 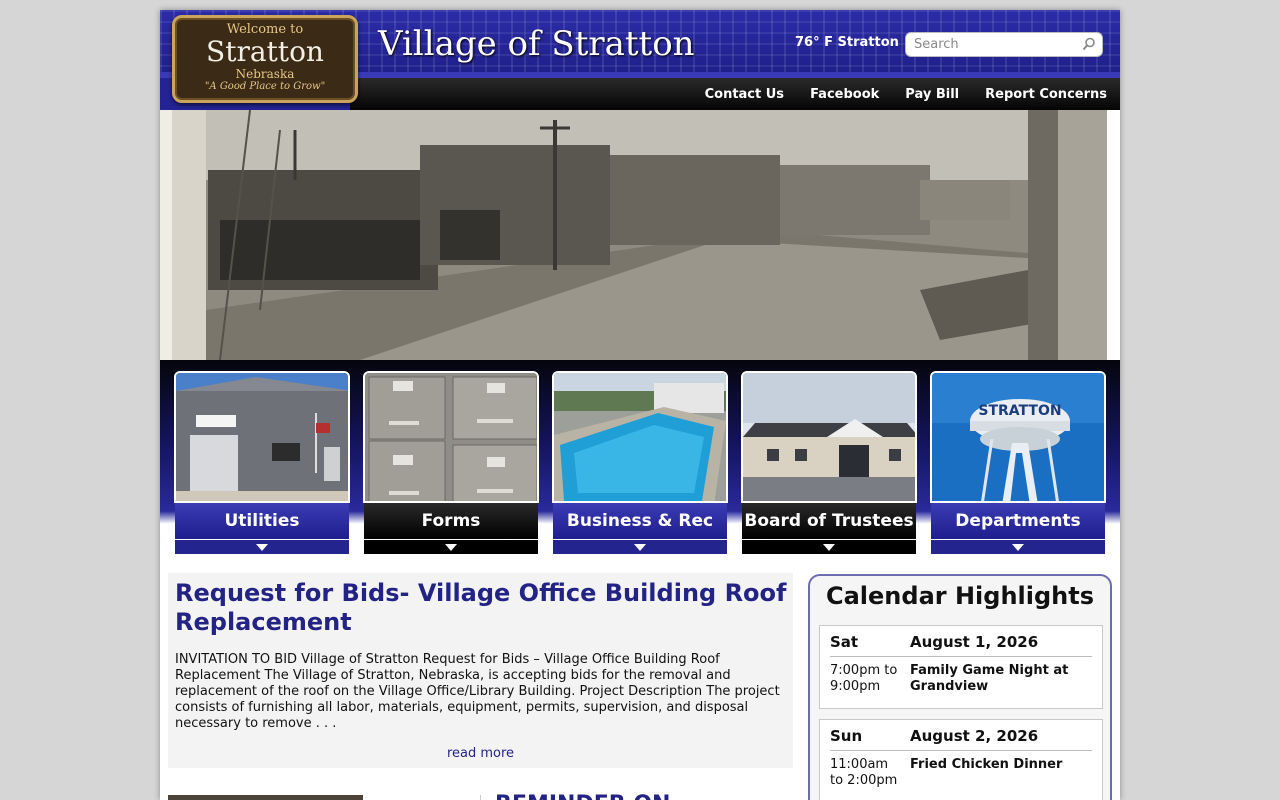 I want to click on weather-readout: 76° F Stratton, so click(x=847, y=42).